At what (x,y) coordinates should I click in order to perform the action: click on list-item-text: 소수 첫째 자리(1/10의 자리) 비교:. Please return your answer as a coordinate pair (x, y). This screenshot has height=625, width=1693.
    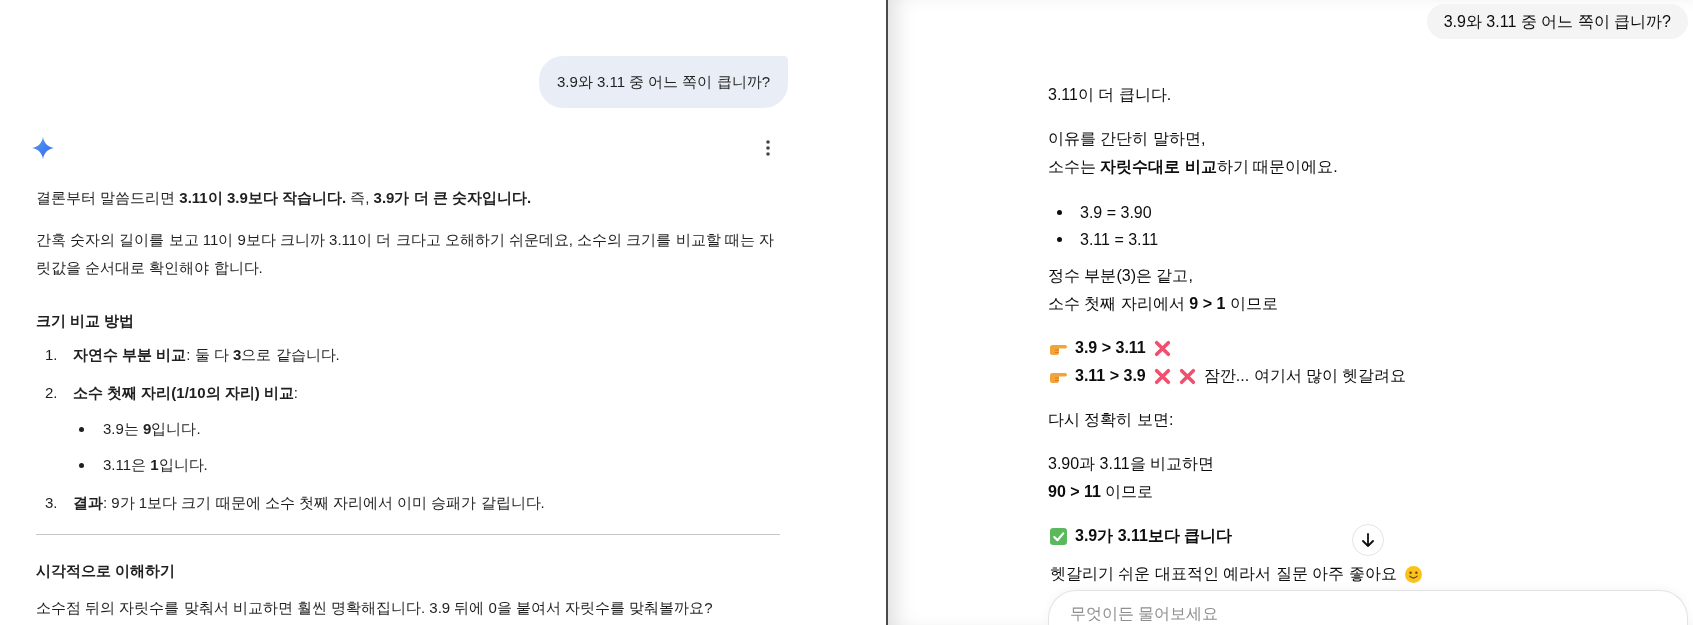
    Looking at the image, I should click on (186, 393).